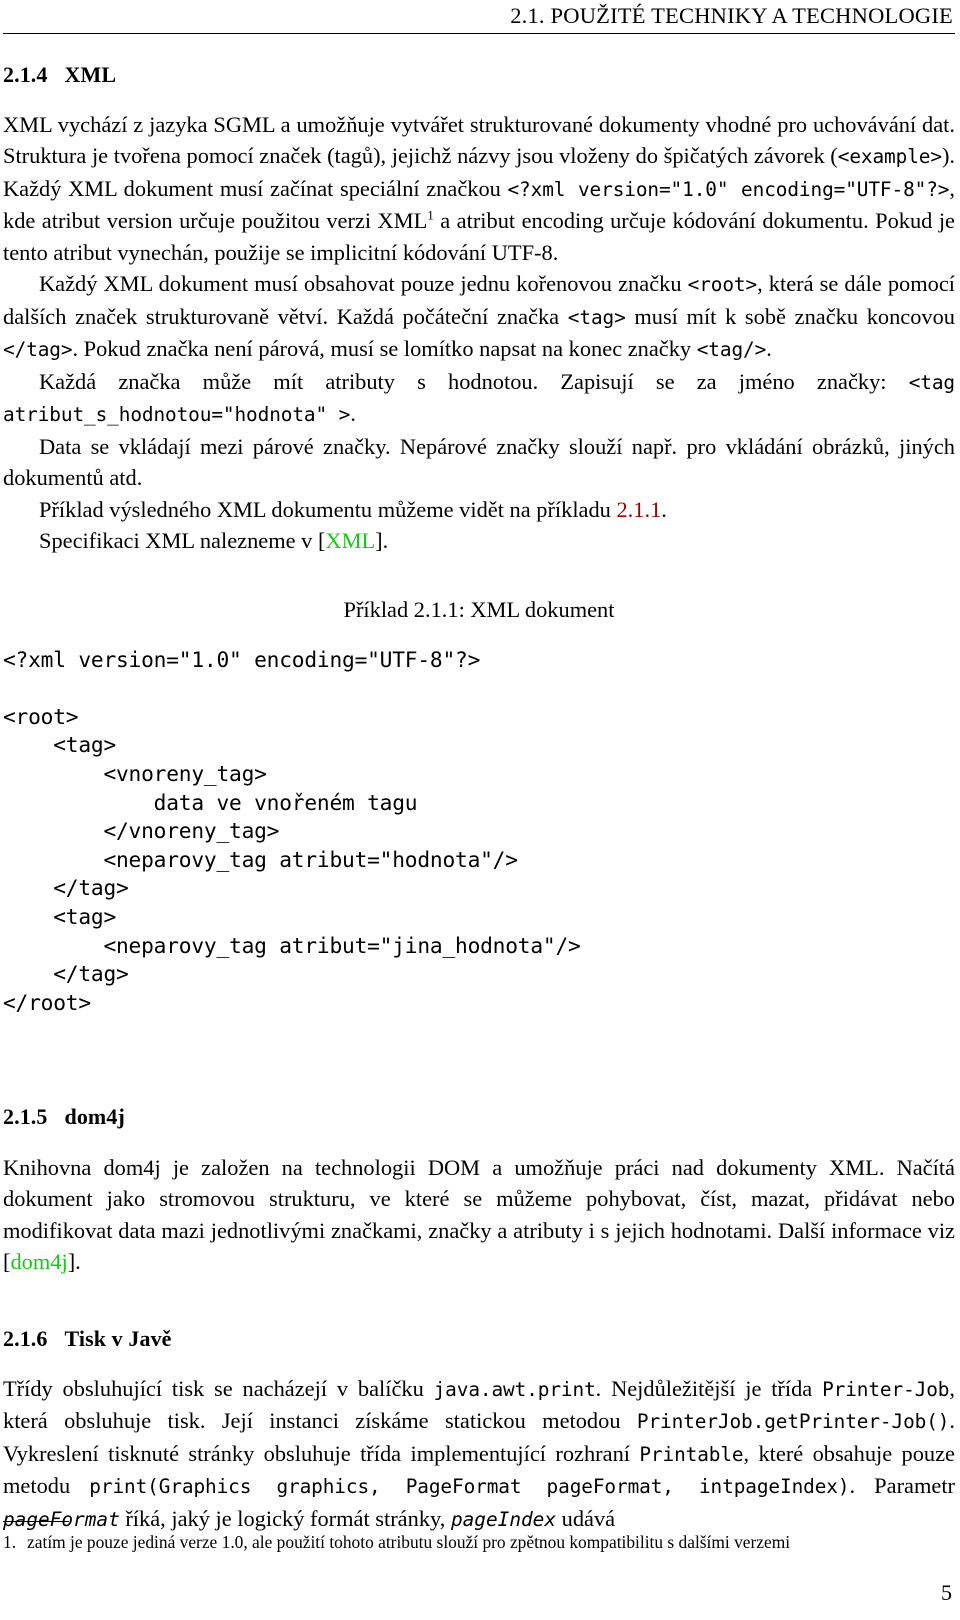 The width and height of the screenshot is (960, 1620). Describe the element at coordinates (479, 33) in the screenshot. I see `header-rule` at that location.